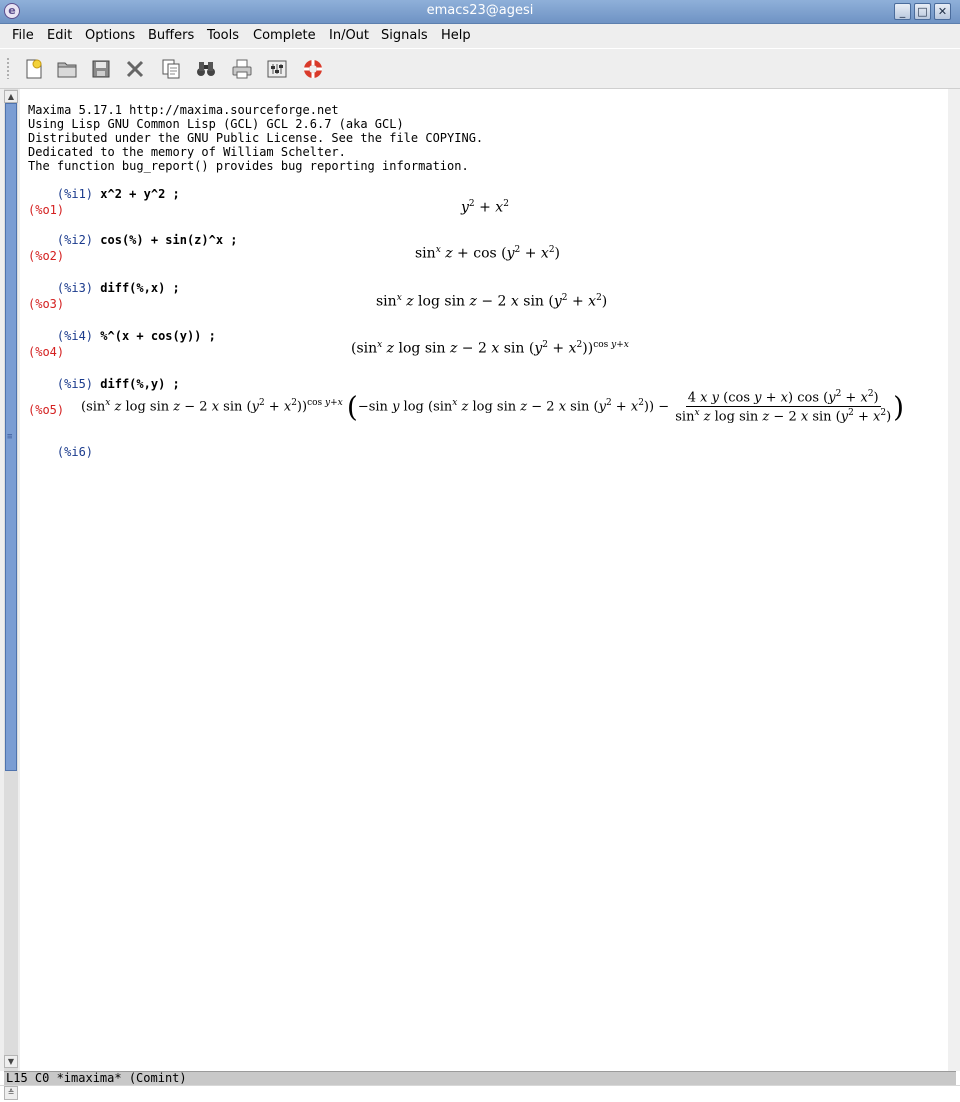  What do you see at coordinates (485, 207) in the screenshot?
I see `output-formula-o1: y2 + x2` at bounding box center [485, 207].